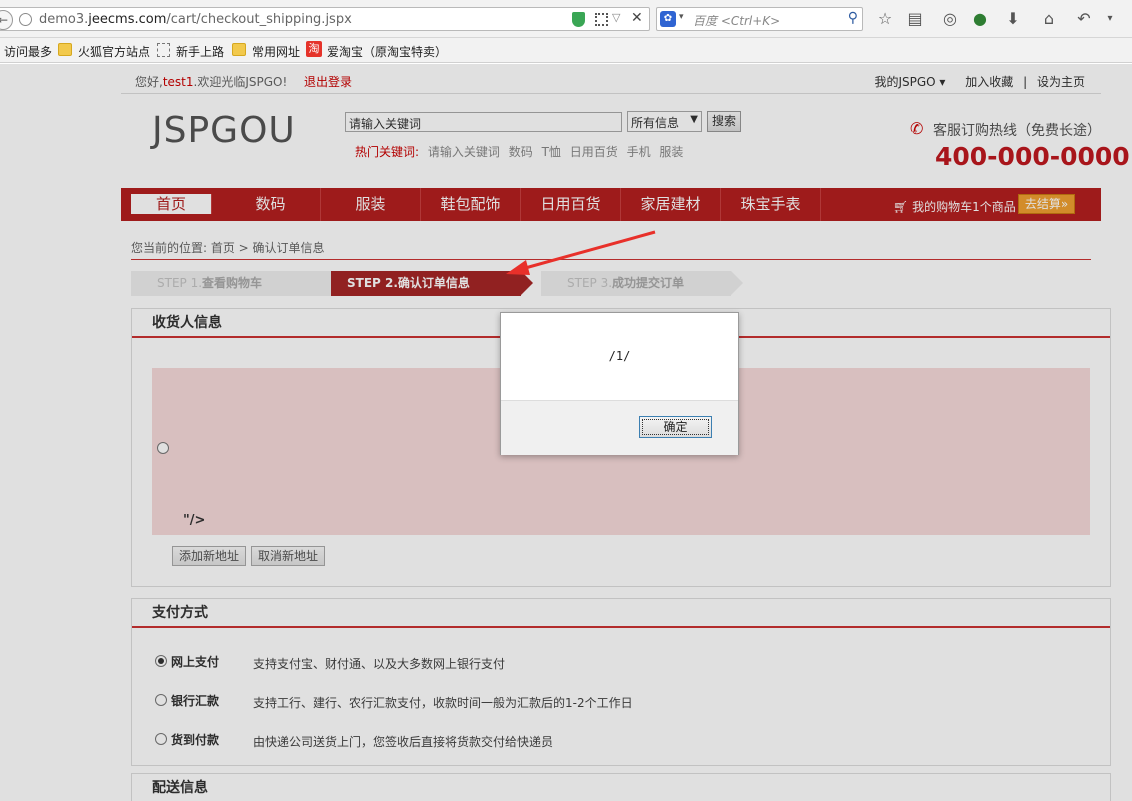 The width and height of the screenshot is (1132, 801). Describe the element at coordinates (1084, 19) in the screenshot. I see `undo-icon: ↶` at that location.